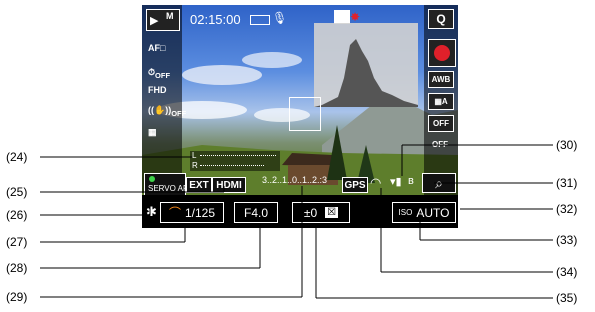 The width and height of the screenshot is (595, 312). What do you see at coordinates (17, 268) in the screenshot?
I see `callout-28: (28)` at bounding box center [17, 268].